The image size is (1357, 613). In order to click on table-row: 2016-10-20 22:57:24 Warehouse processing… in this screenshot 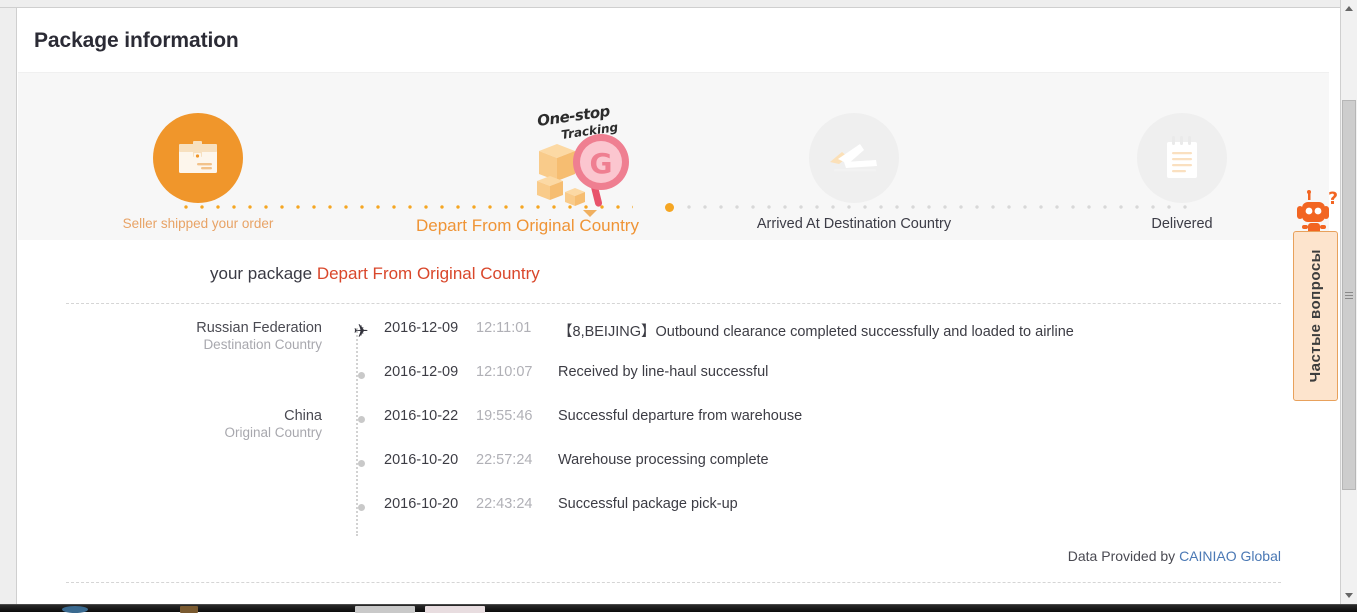, I will do `click(697, 474)`.